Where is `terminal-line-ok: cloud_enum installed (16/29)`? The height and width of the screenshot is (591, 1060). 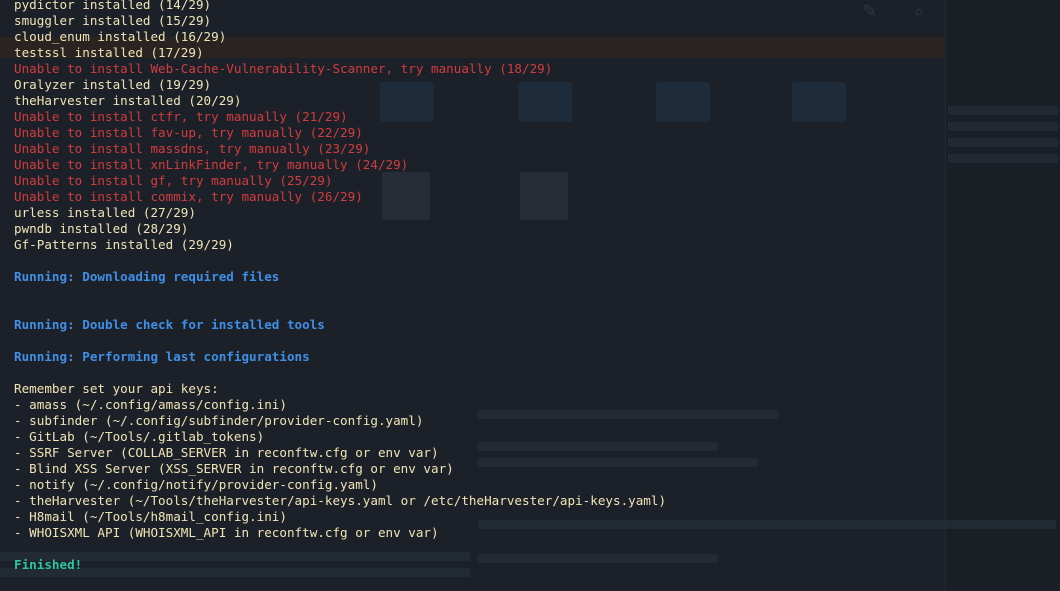 terminal-line-ok: cloud_enum installed (16/29) is located at coordinates (120, 36).